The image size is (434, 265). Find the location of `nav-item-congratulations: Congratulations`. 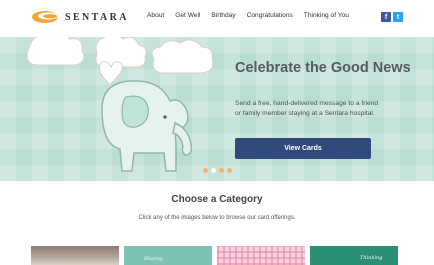

nav-item-congratulations: Congratulations is located at coordinates (270, 15).